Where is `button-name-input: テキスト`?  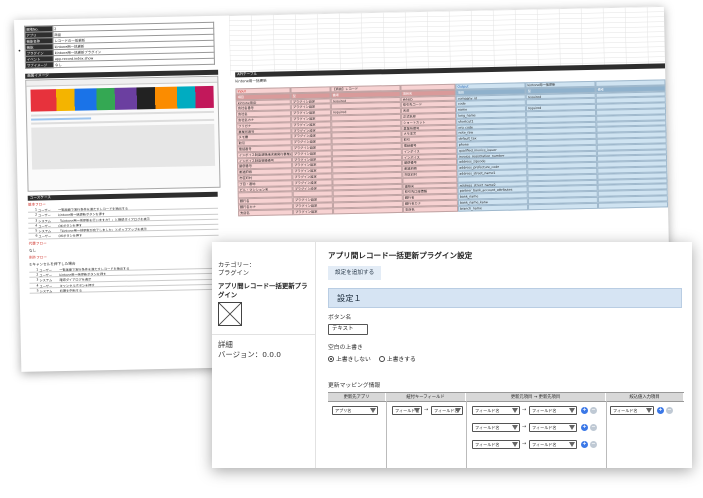
button-name-input: テキスト is located at coordinates (348, 329).